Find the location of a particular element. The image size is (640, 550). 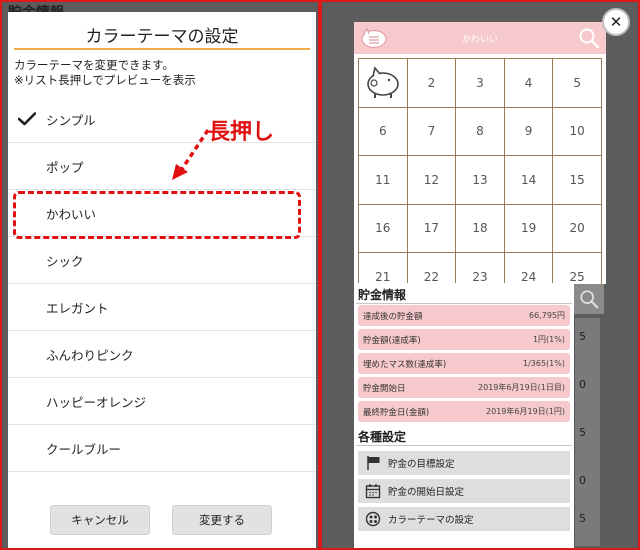

background-grid-peek: 5 0 5 0 5 is located at coordinates (587, 432).